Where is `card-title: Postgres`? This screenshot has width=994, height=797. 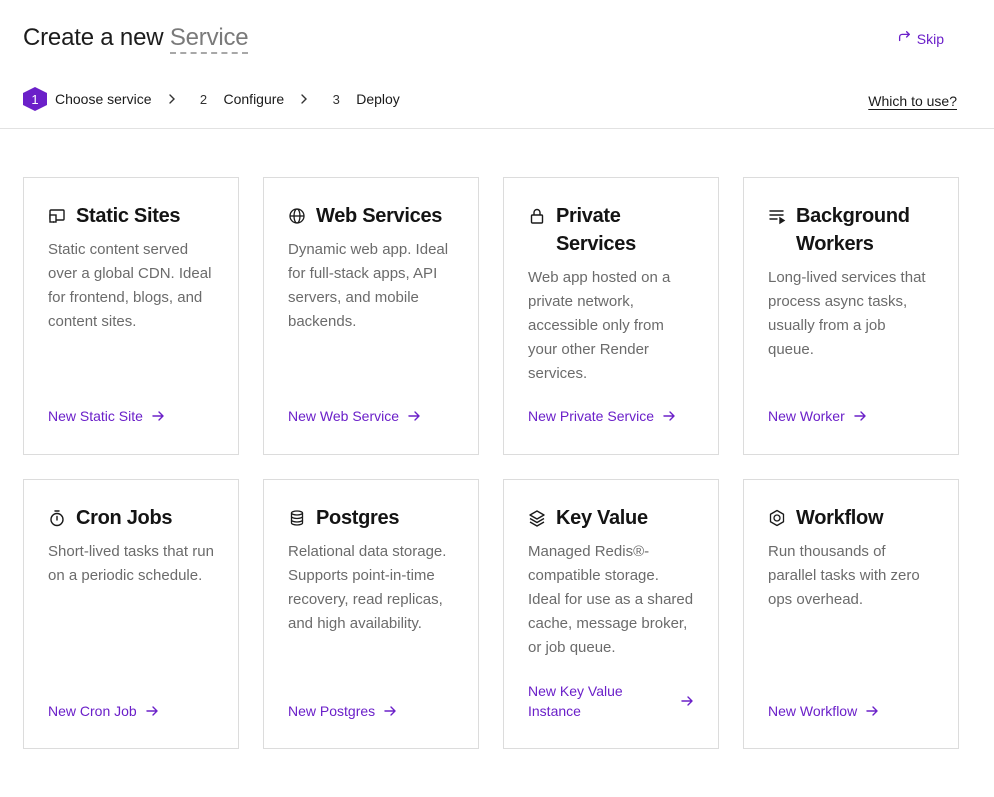
card-title: Postgres is located at coordinates (358, 518).